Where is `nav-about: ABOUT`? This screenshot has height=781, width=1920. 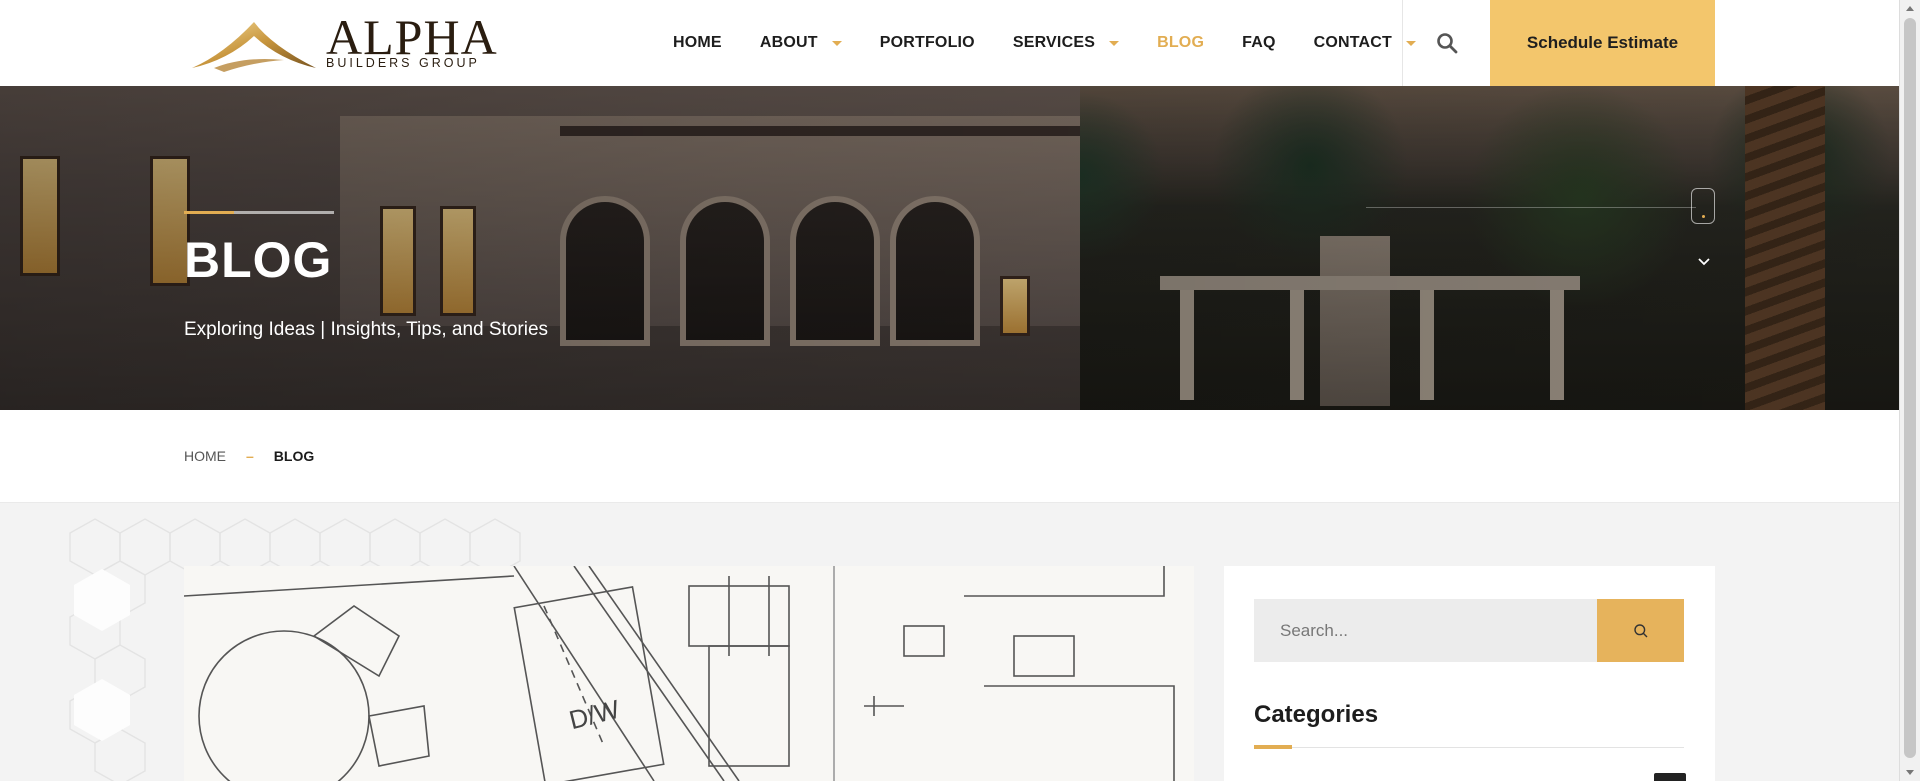
nav-about: ABOUT is located at coordinates (801, 43).